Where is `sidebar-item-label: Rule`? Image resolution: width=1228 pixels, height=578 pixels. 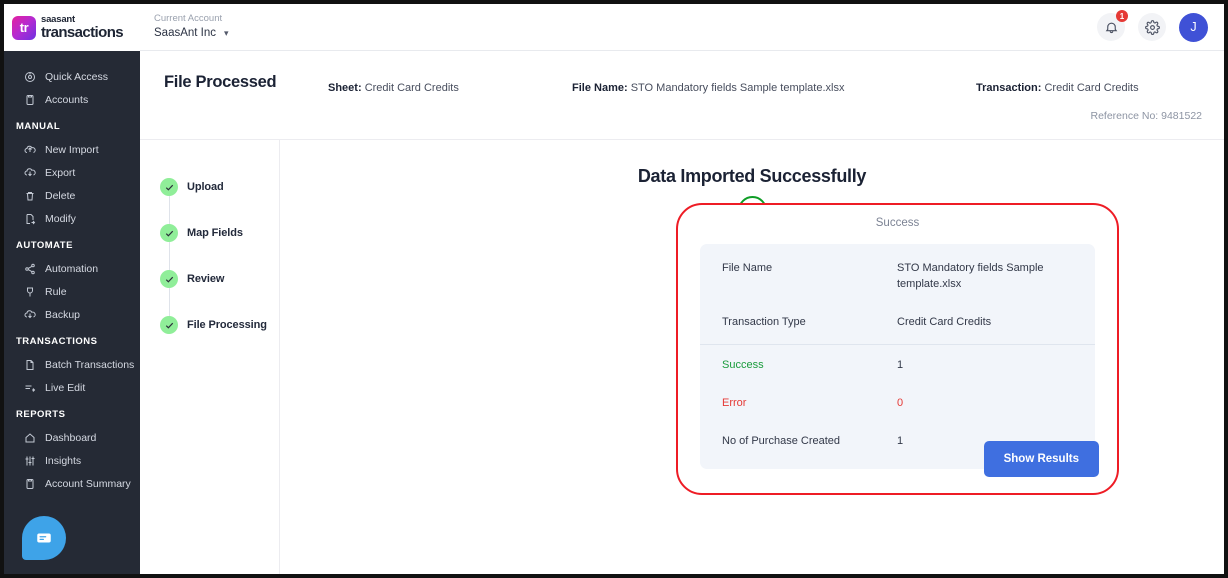
sidebar-item-label: Rule is located at coordinates (56, 291).